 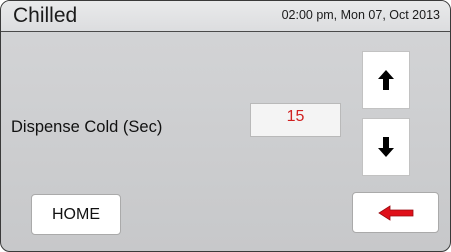 I want to click on setting-label: Dispense Cold (Sec), so click(x=87, y=127).